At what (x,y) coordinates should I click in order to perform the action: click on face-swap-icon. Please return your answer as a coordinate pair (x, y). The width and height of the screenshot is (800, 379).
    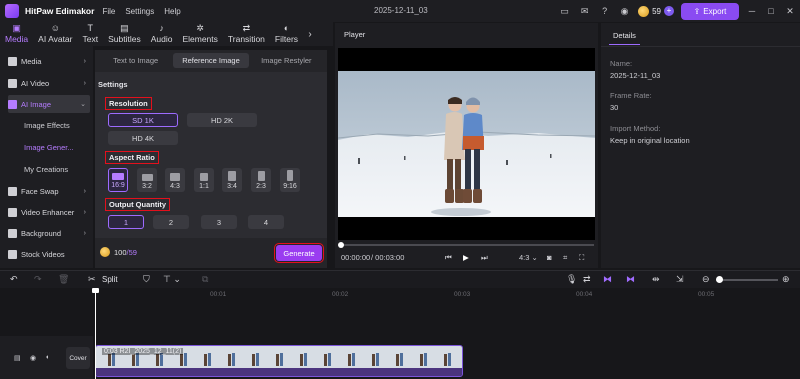
    Looking at the image, I should click on (12, 191).